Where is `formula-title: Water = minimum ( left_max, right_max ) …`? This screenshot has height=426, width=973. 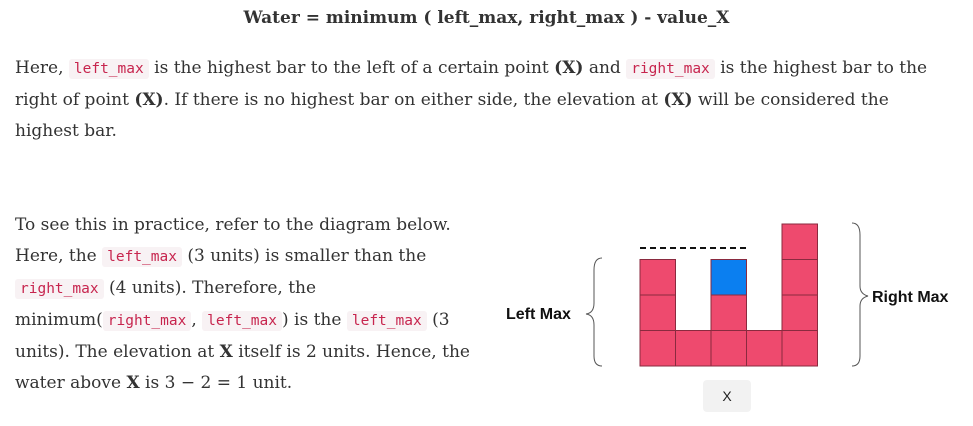 formula-title: Water = minimum ( left_max, right_max ) … is located at coordinates (486, 18).